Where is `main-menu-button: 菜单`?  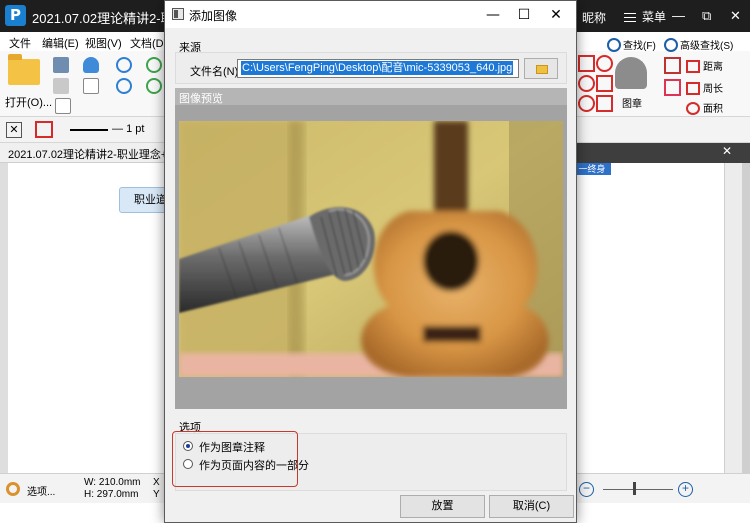 main-menu-button: 菜单 is located at coordinates (645, 16).